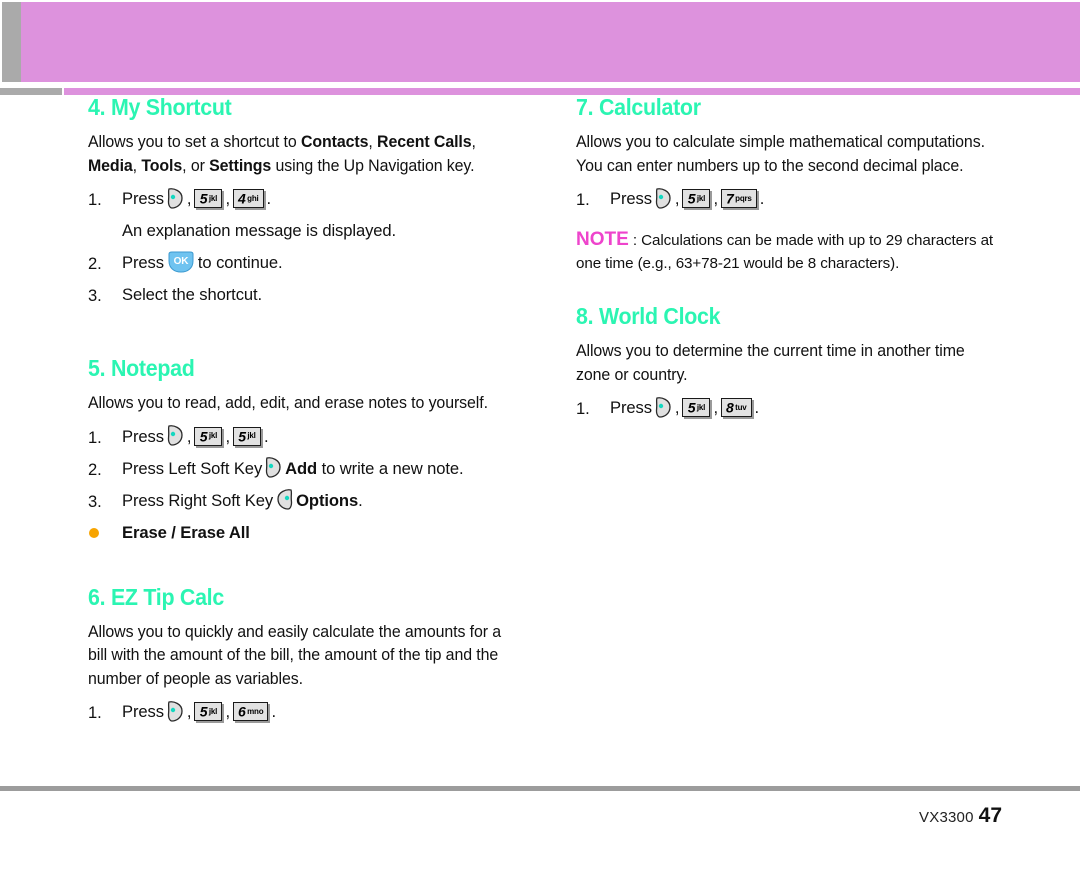 The height and width of the screenshot is (872, 1080). What do you see at coordinates (729, 198) in the screenshot?
I see `keycap-7-digit: 7` at bounding box center [729, 198].